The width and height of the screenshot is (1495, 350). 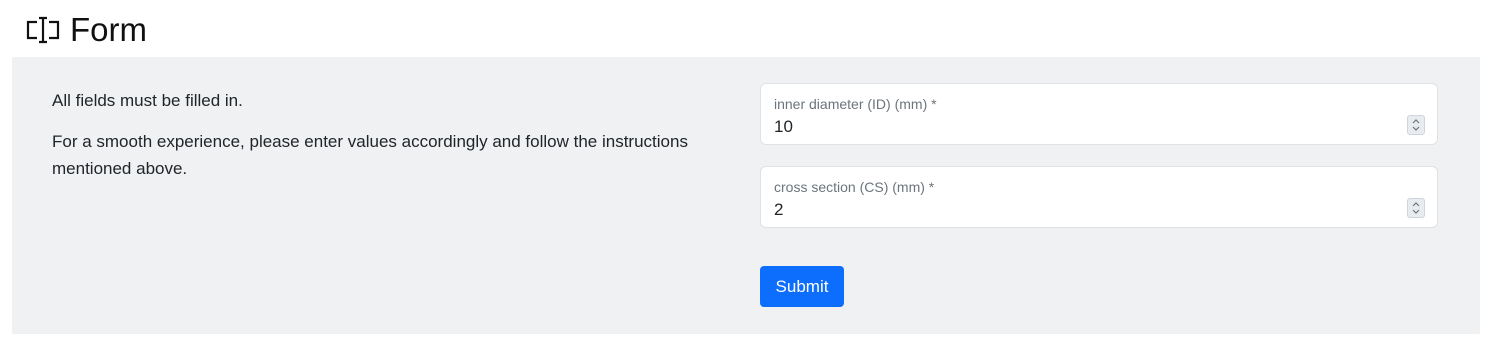 I want to click on submit-button: Submit, so click(x=802, y=286).